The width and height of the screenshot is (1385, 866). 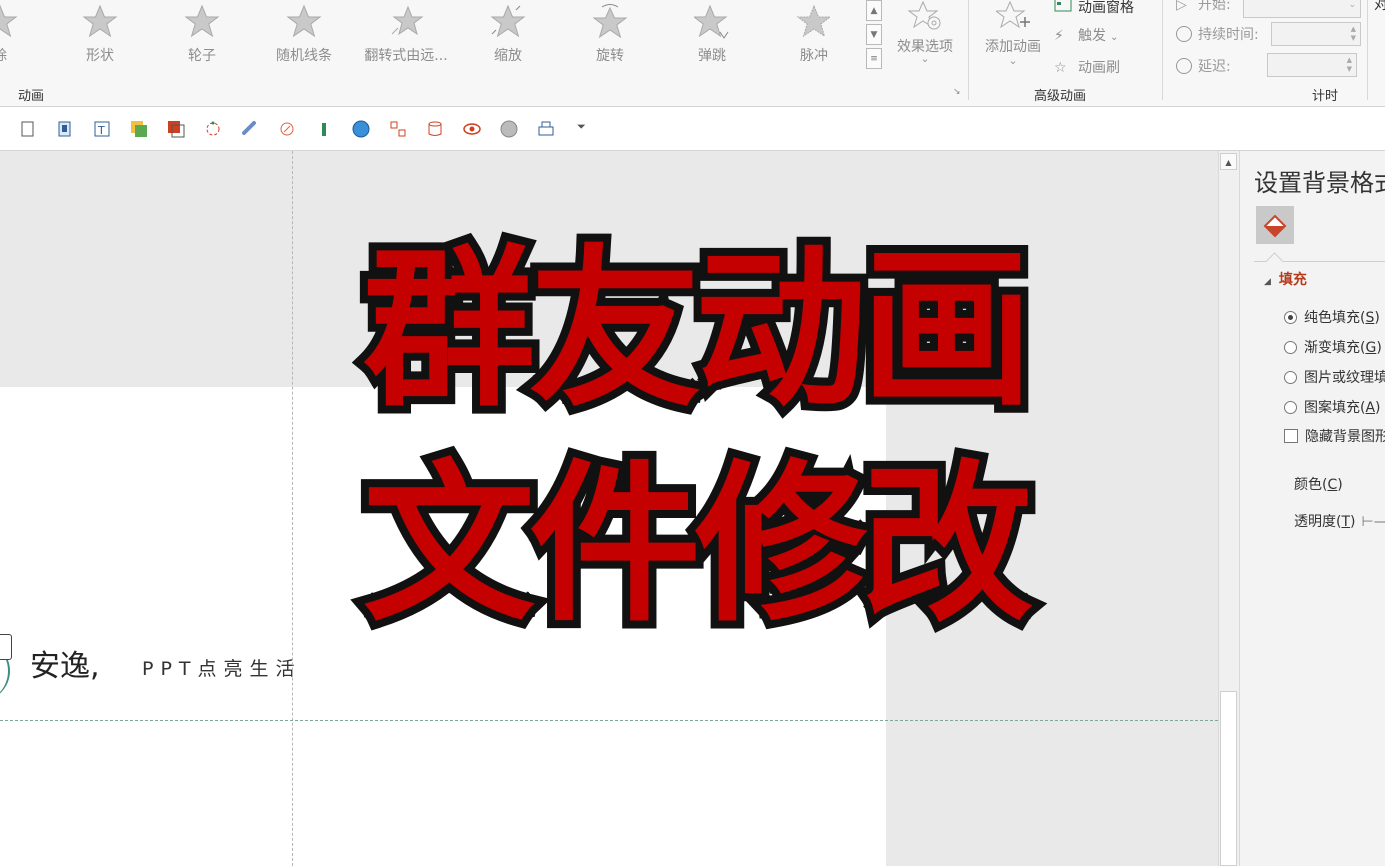 What do you see at coordinates (957, 92) in the screenshot?
I see `dialog-launcher-icon: ↘` at bounding box center [957, 92].